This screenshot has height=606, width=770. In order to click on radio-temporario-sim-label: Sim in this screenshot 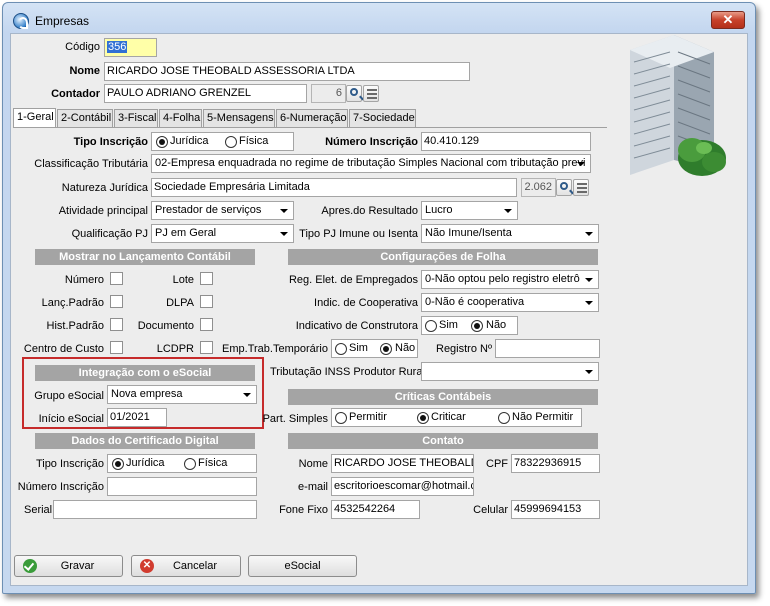, I will do `click(358, 348)`.